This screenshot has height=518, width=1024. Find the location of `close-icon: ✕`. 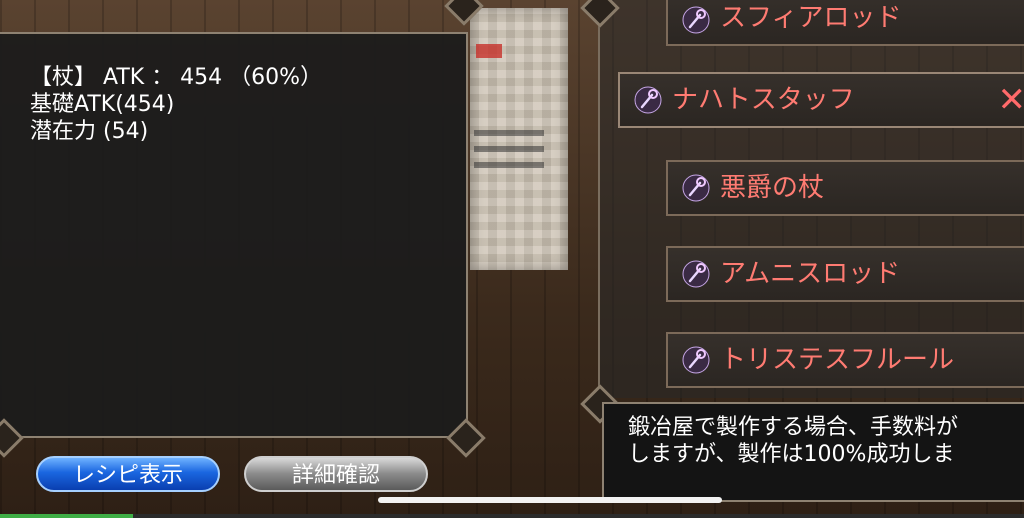

close-icon: ✕ is located at coordinates (1011, 100).